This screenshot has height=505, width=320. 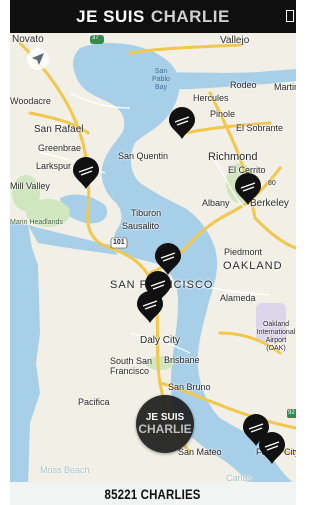 I want to click on place-label: Woodacre, so click(x=30, y=101).